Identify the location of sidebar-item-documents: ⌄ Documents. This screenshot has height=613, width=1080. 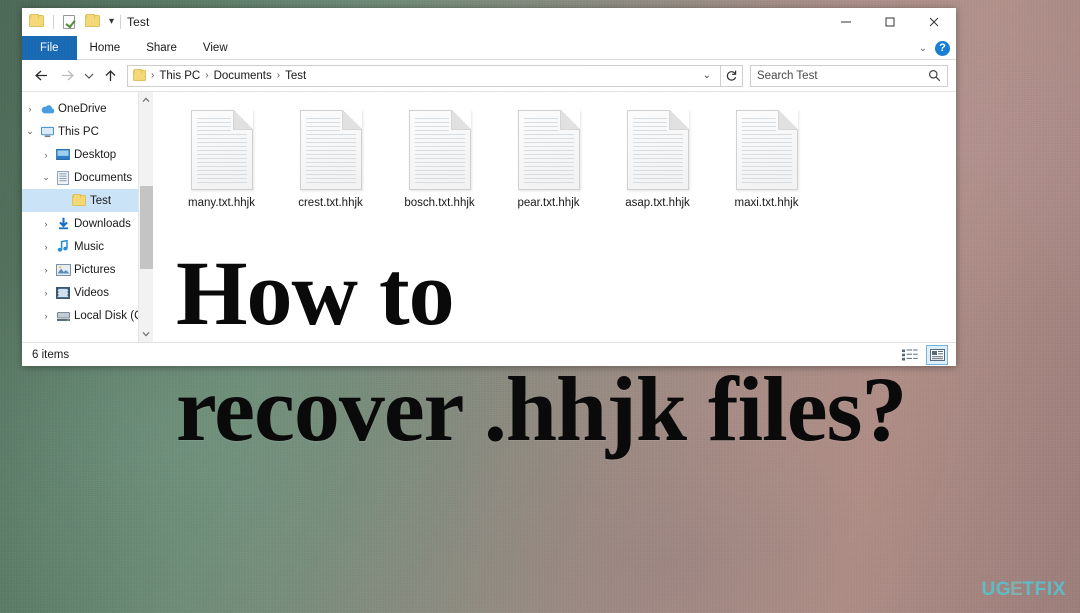
(87, 177).